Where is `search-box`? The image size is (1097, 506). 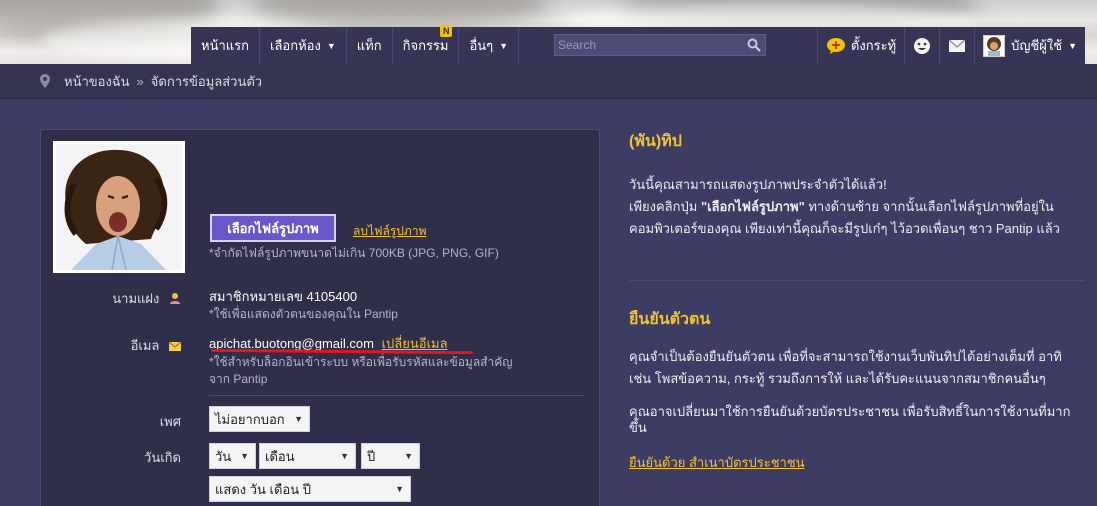 search-box is located at coordinates (660, 45).